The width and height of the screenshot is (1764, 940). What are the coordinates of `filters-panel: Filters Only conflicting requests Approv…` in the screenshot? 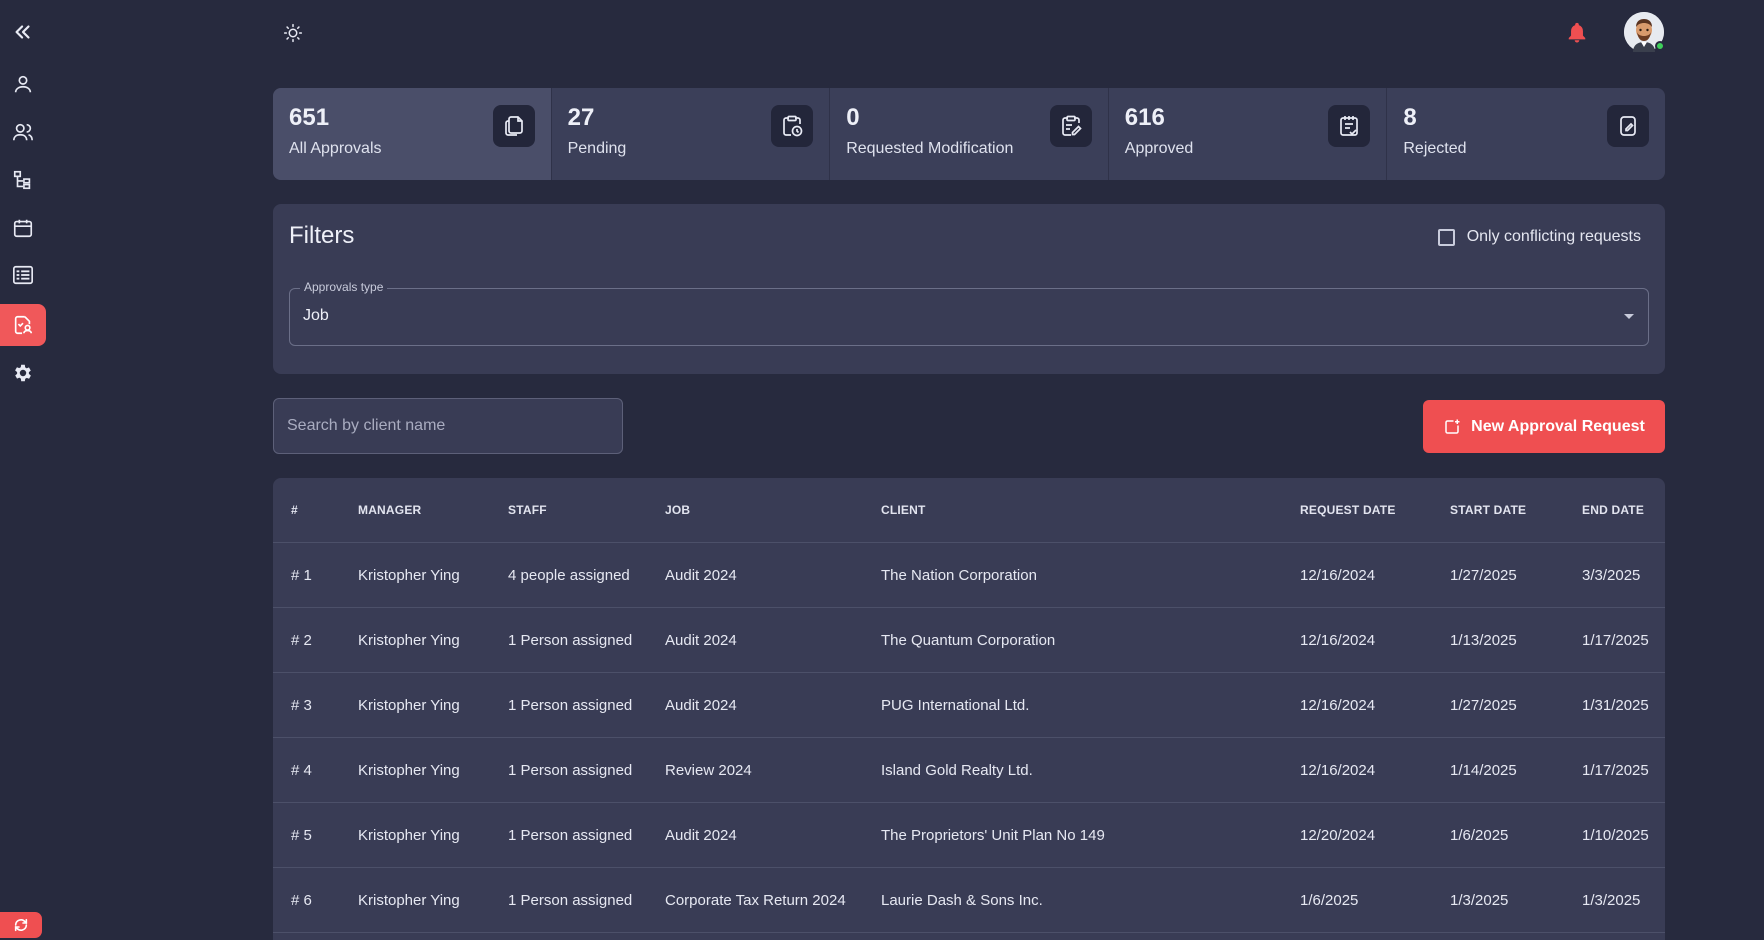 It's located at (969, 289).